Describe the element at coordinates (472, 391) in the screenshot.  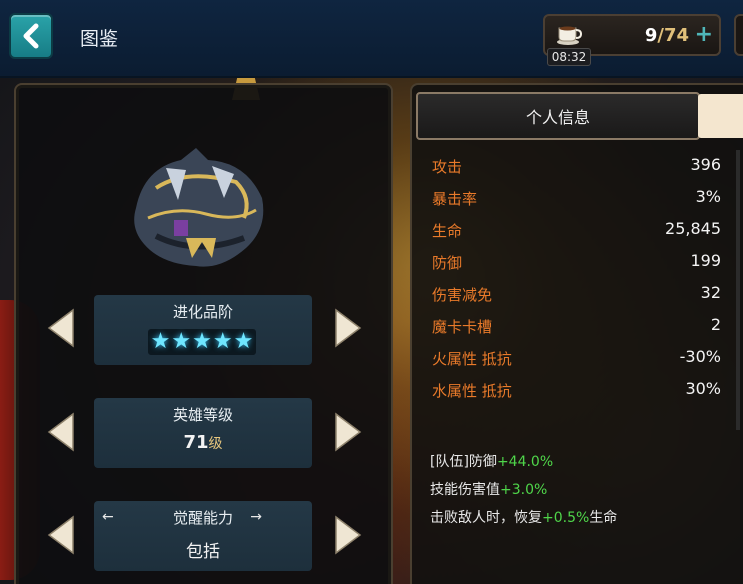
I see `attribute-name: 水属性 抵抗` at that location.